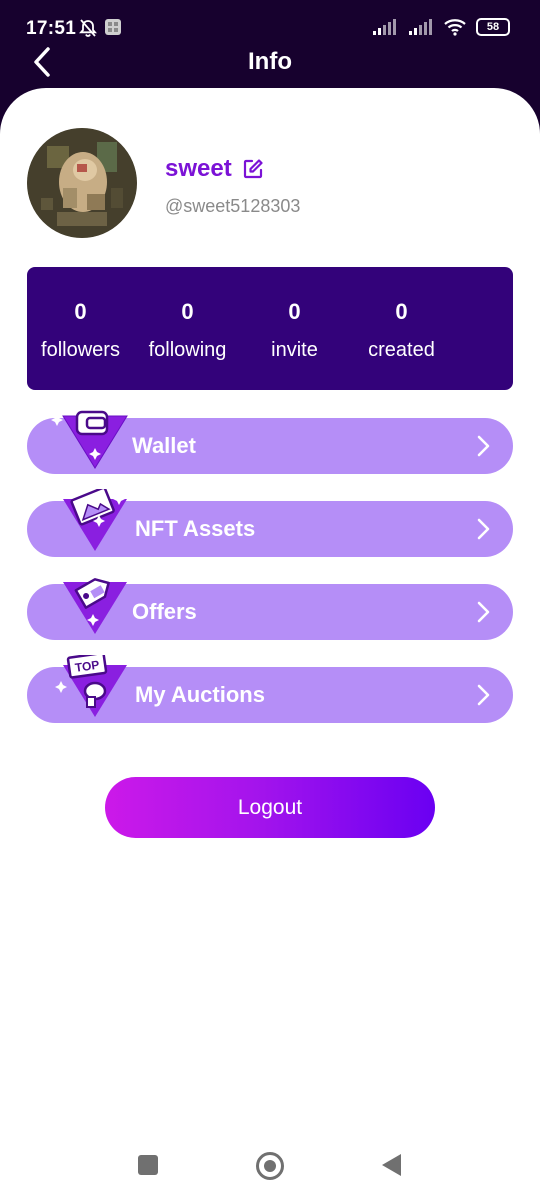 The width and height of the screenshot is (540, 1200). What do you see at coordinates (51, 28) in the screenshot?
I see `status-time: 17:51` at bounding box center [51, 28].